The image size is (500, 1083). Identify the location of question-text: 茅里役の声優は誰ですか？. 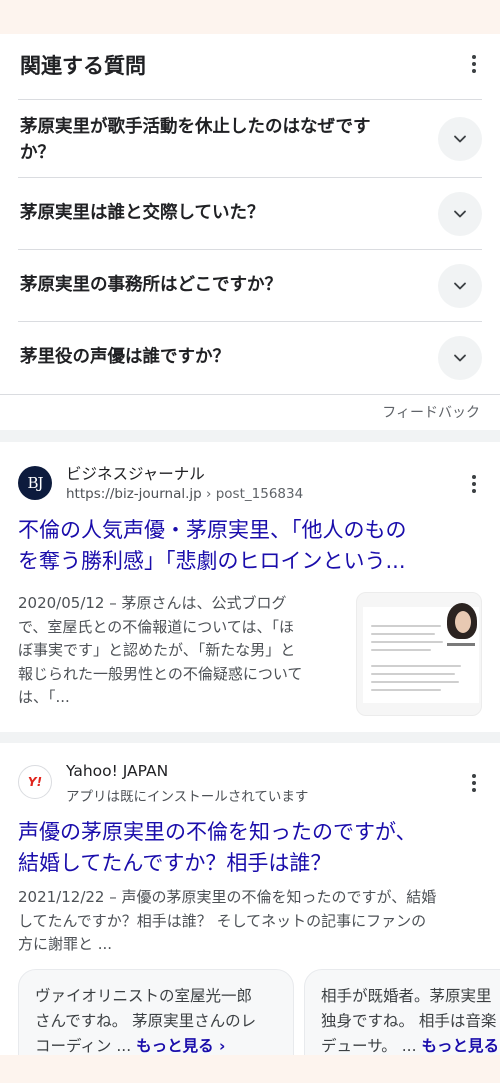
(125, 357).